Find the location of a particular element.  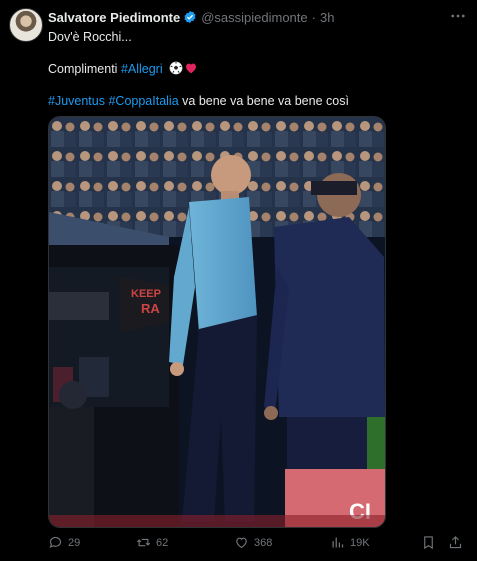

views-icon is located at coordinates (338, 542).